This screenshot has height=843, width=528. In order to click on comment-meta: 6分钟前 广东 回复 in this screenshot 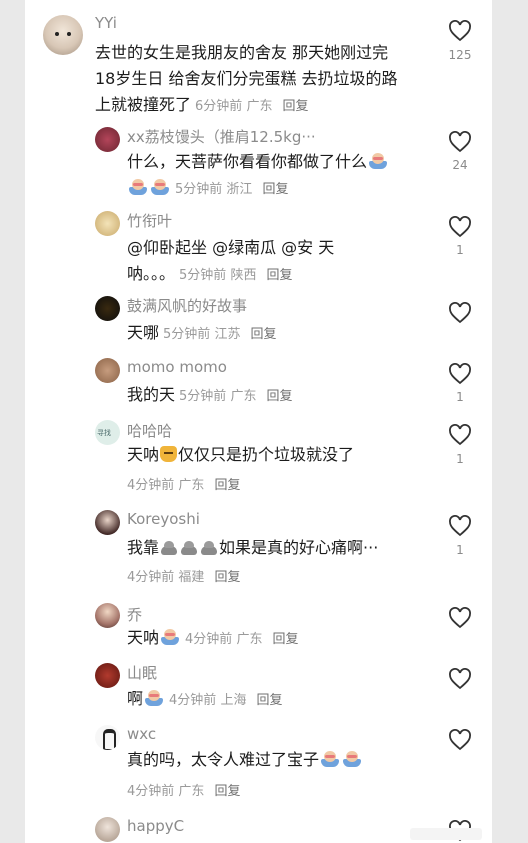, I will do `click(251, 106)`.